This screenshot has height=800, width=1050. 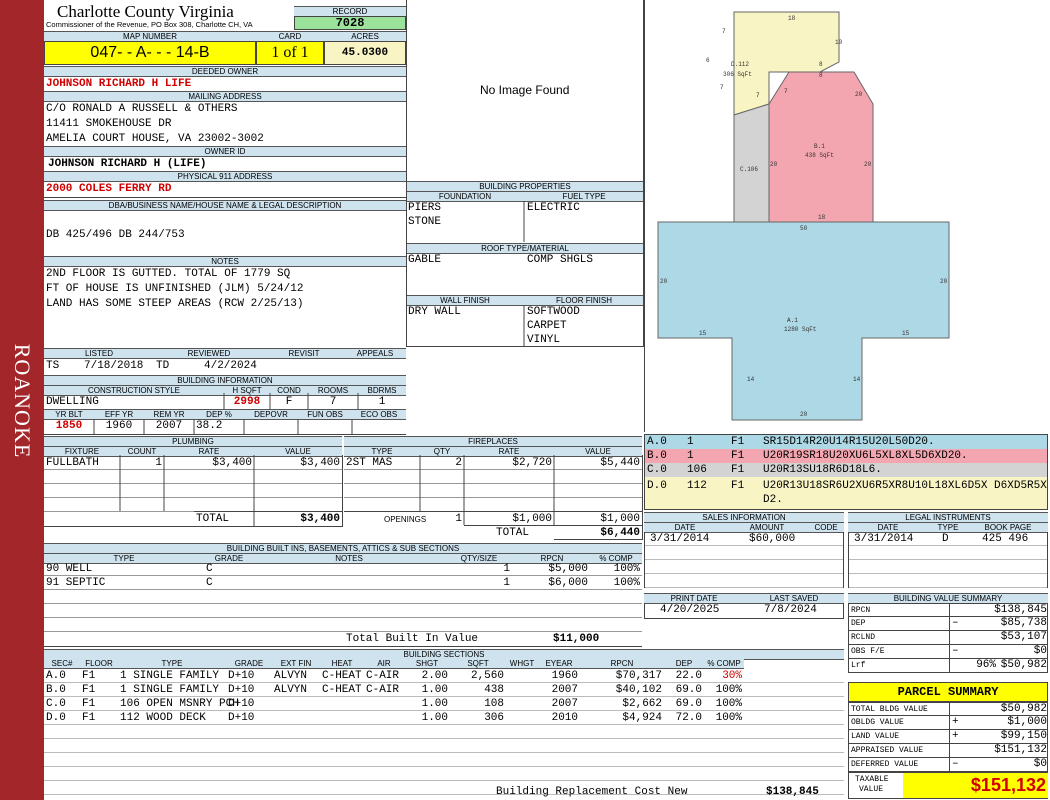 I want to click on summary-row: DEFERRED VALUE – $0, so click(x=948, y=765).